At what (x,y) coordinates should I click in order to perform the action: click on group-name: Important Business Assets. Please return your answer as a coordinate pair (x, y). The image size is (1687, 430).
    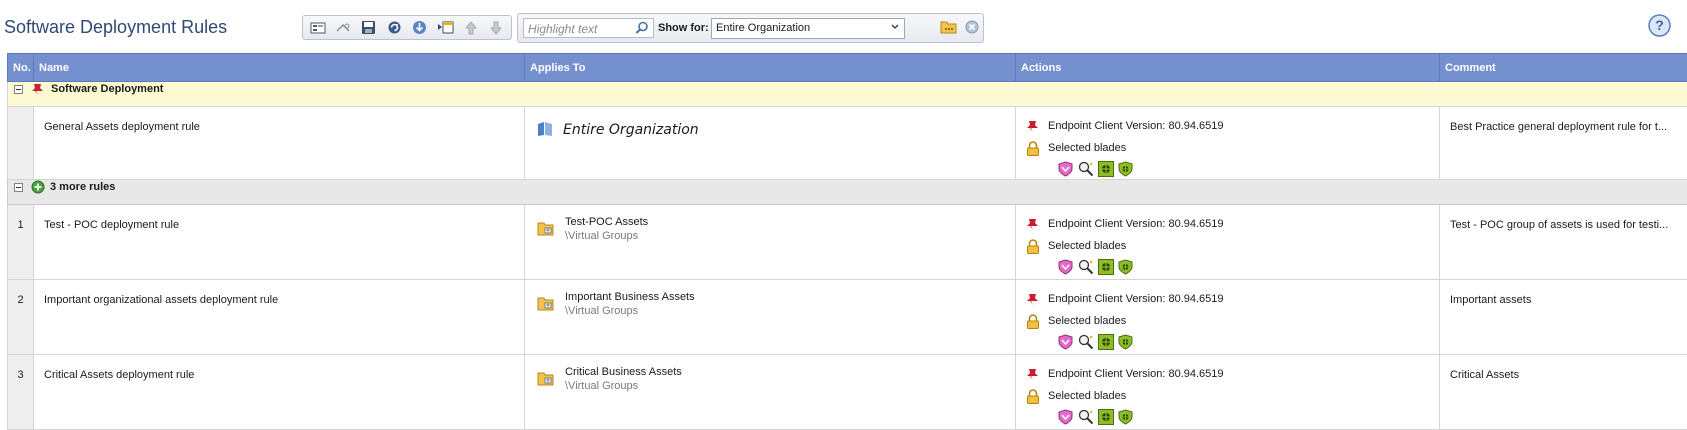
    Looking at the image, I should click on (630, 297).